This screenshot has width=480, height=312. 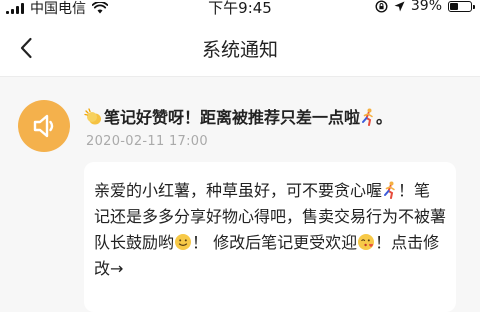 I want to click on smiling-face-emoji, so click(x=183, y=242).